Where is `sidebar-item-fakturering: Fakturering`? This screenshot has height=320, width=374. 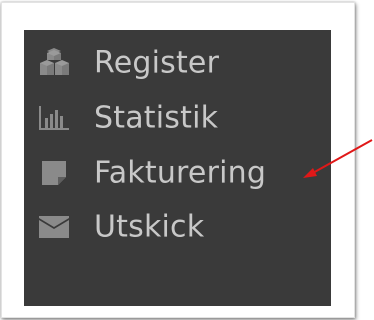 sidebar-item-fakturering: Fakturering is located at coordinates (164, 173).